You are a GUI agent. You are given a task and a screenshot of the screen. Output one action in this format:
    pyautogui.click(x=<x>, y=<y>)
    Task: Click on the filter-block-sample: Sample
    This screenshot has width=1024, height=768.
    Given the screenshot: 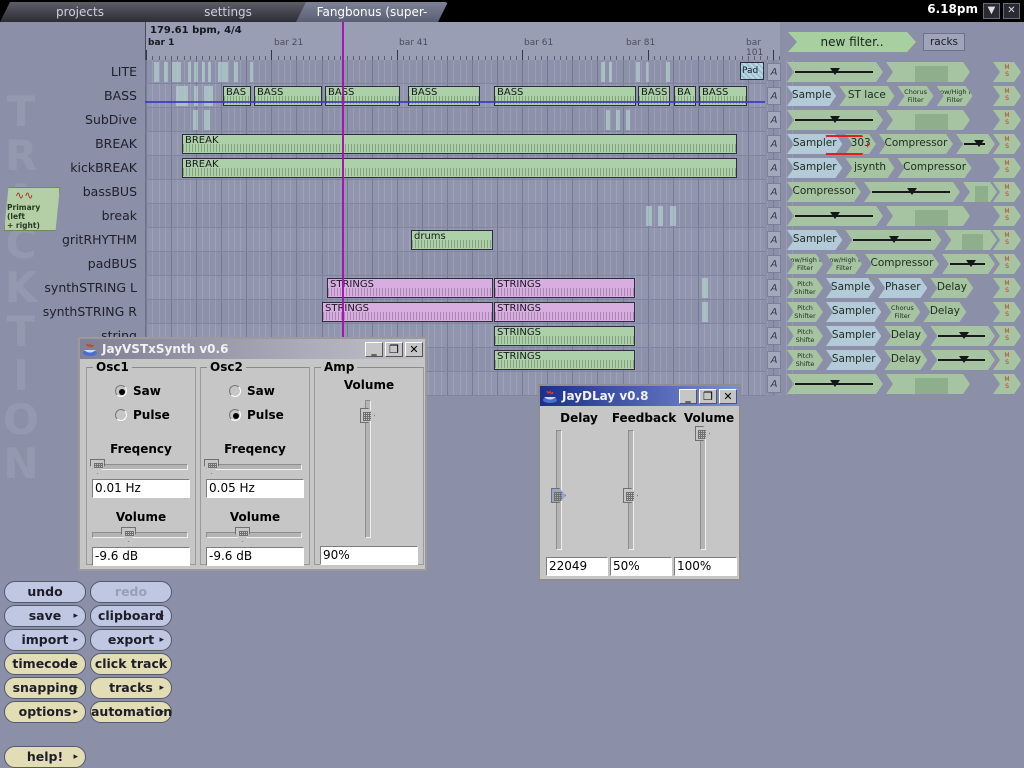 What is the action you would take?
    pyautogui.click(x=811, y=96)
    